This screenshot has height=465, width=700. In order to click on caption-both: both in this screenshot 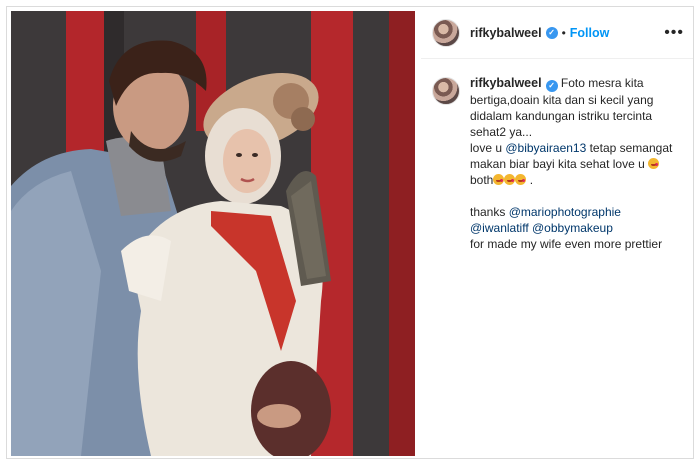, I will do `click(482, 180)`.